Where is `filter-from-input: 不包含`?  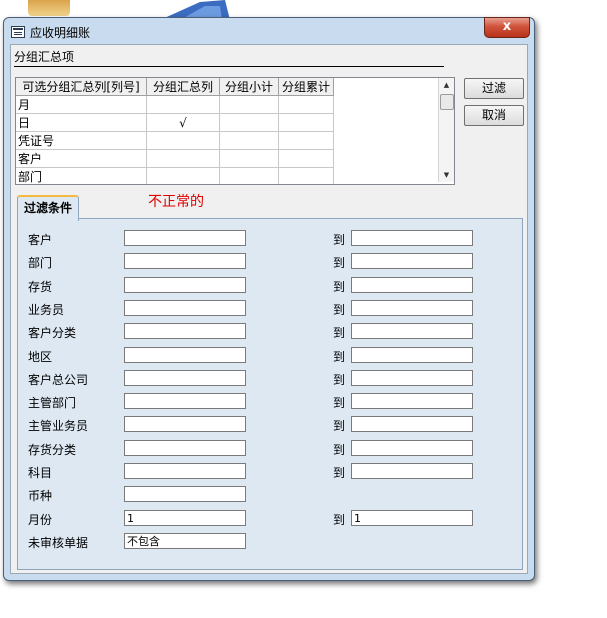
filter-from-input: 不包含 is located at coordinates (185, 541).